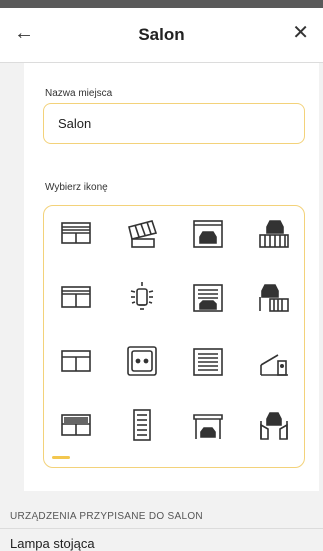 The height and width of the screenshot is (551, 323). I want to click on place-name-input: Salon, so click(174, 123).